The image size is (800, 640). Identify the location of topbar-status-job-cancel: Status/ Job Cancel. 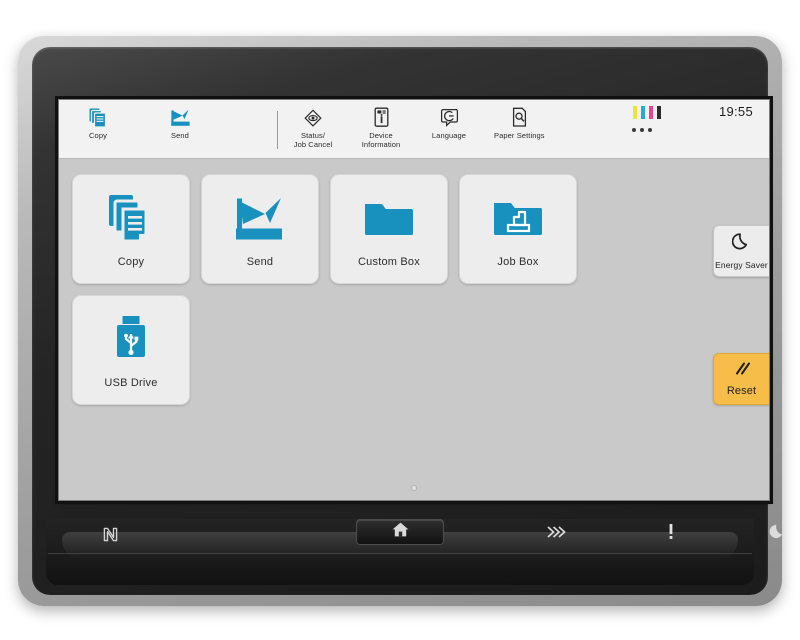
(313, 124).